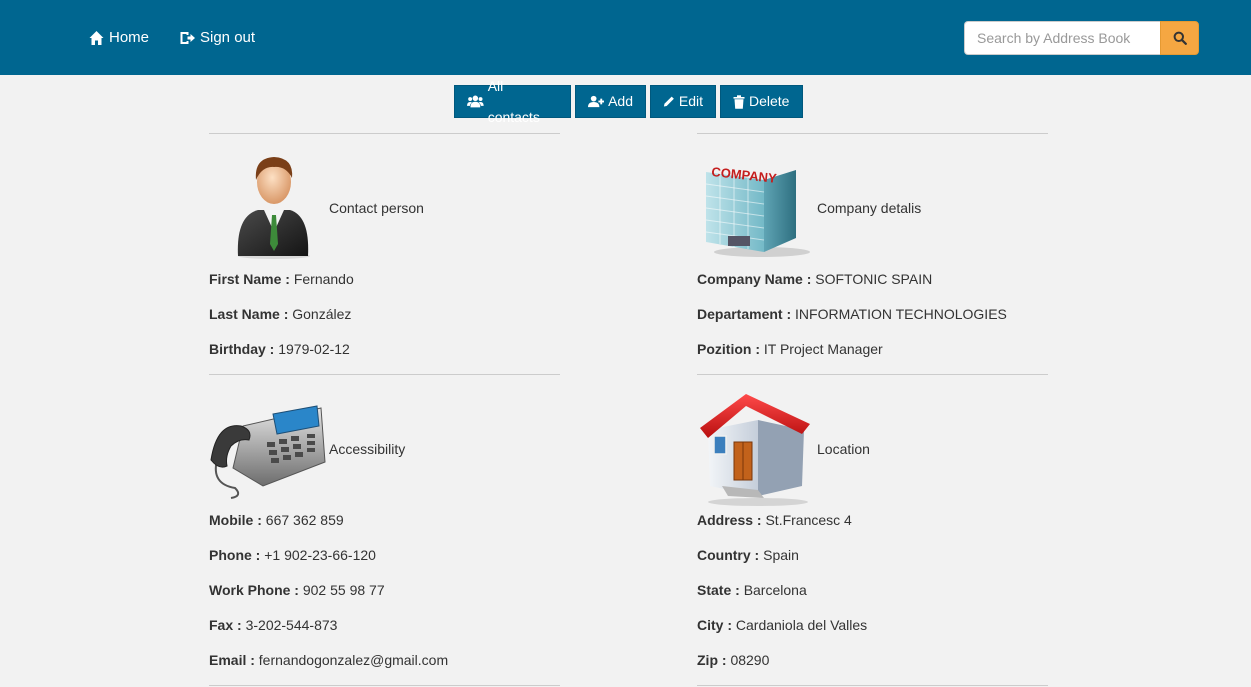 The width and height of the screenshot is (1251, 687). I want to click on zip-field: Zip : 08290, so click(733, 660).